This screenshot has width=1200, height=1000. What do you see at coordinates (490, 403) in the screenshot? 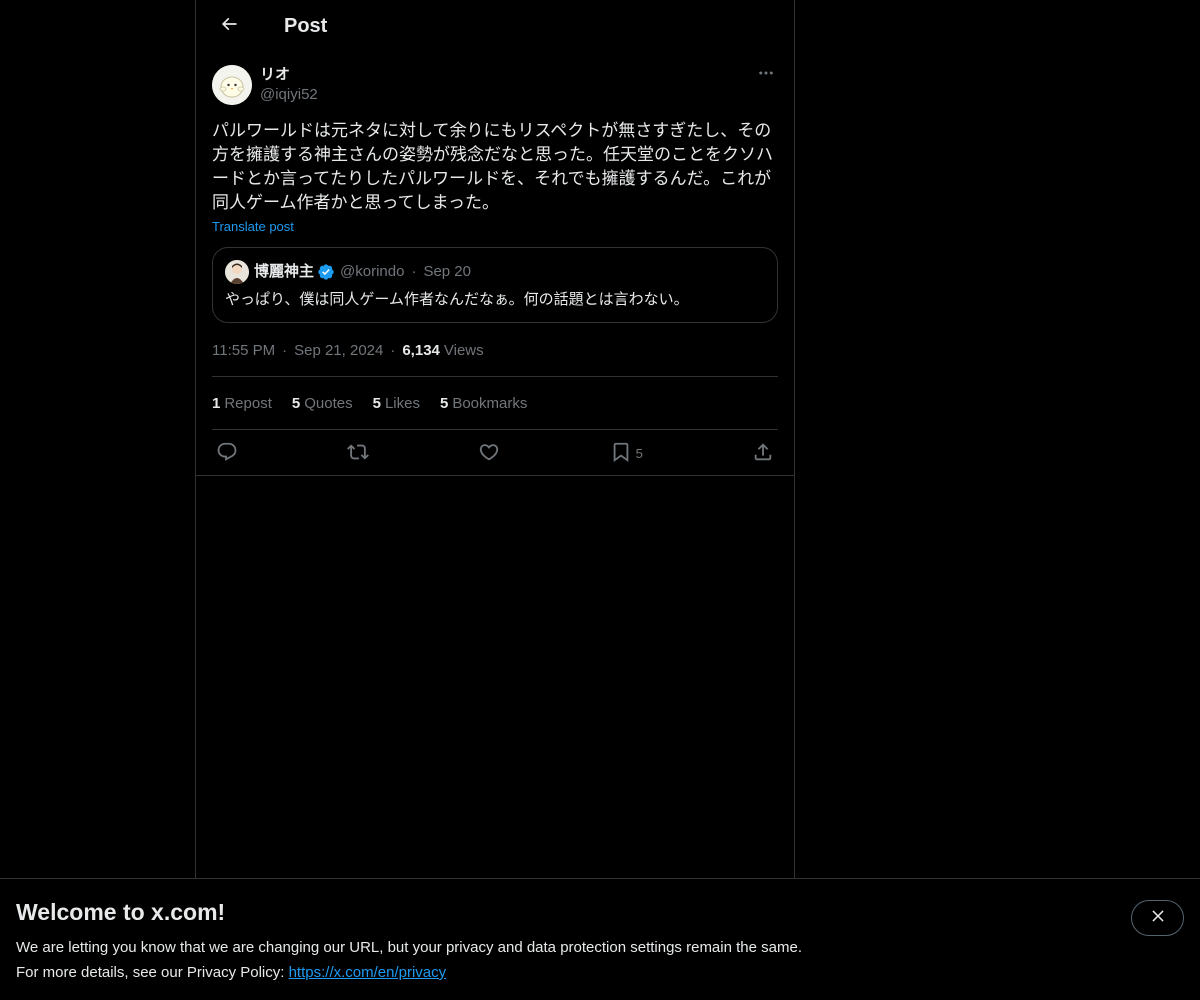
I see `bookmarks-label: Bookmarks` at bounding box center [490, 403].